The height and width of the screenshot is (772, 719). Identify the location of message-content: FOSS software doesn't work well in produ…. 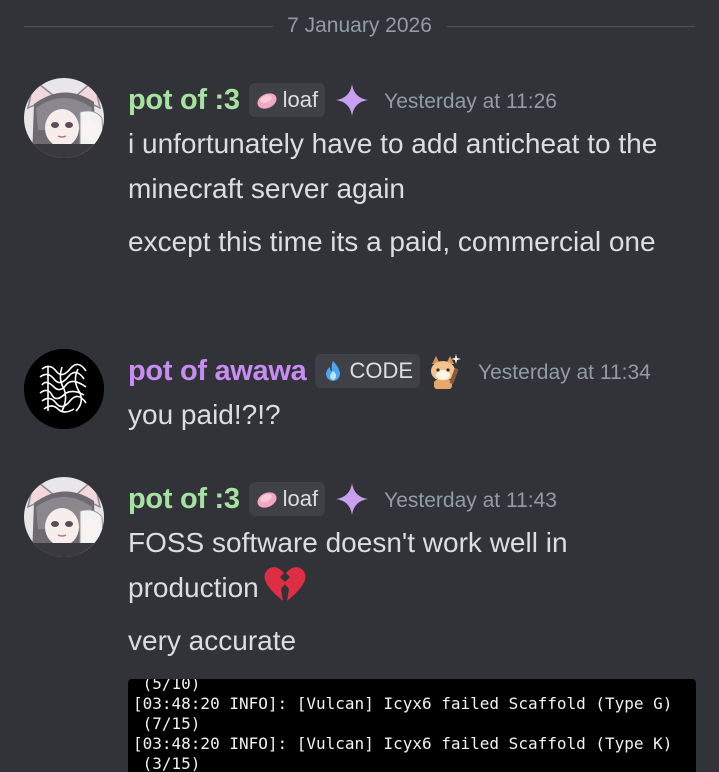
(413, 591).